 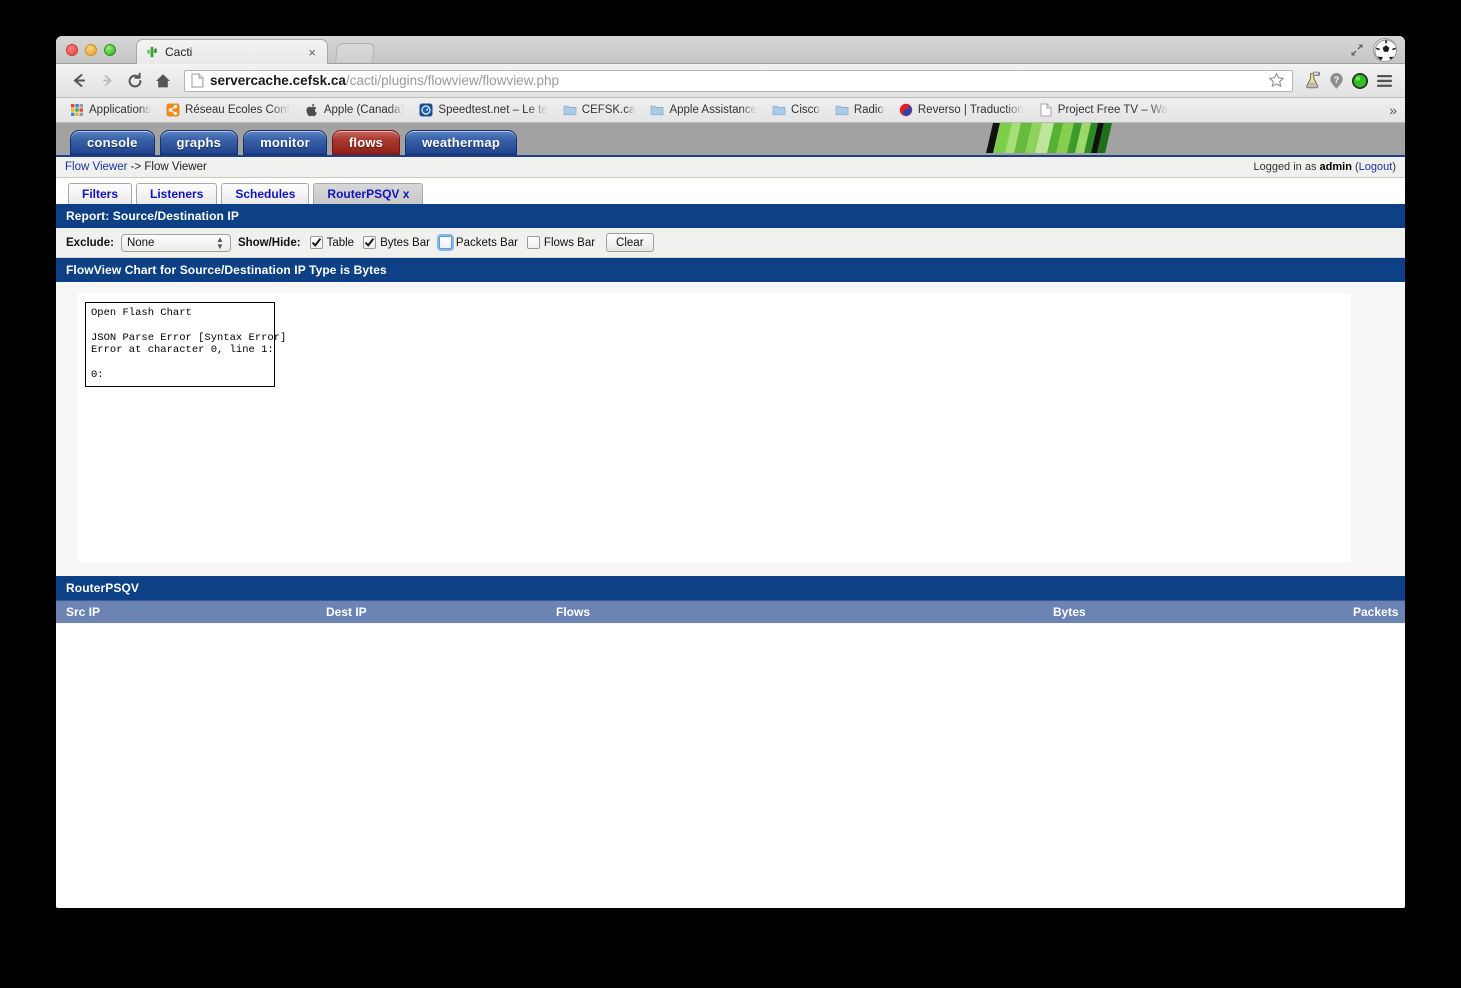 I want to click on maximize-window-button, so click(x=110, y=50).